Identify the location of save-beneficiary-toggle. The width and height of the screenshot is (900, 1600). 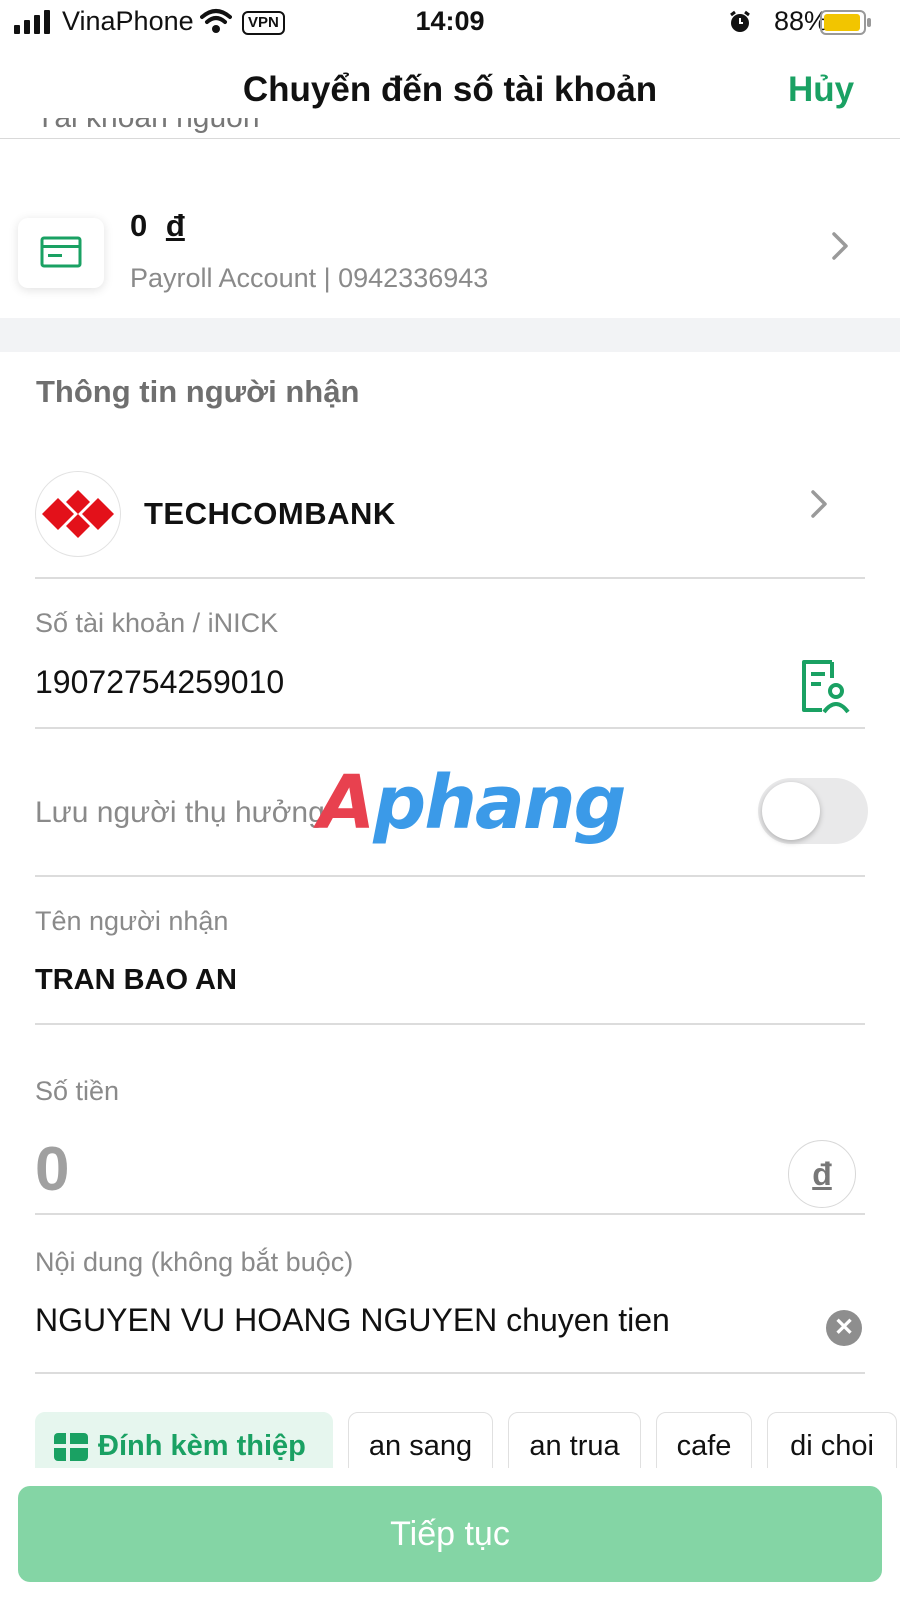
(813, 811).